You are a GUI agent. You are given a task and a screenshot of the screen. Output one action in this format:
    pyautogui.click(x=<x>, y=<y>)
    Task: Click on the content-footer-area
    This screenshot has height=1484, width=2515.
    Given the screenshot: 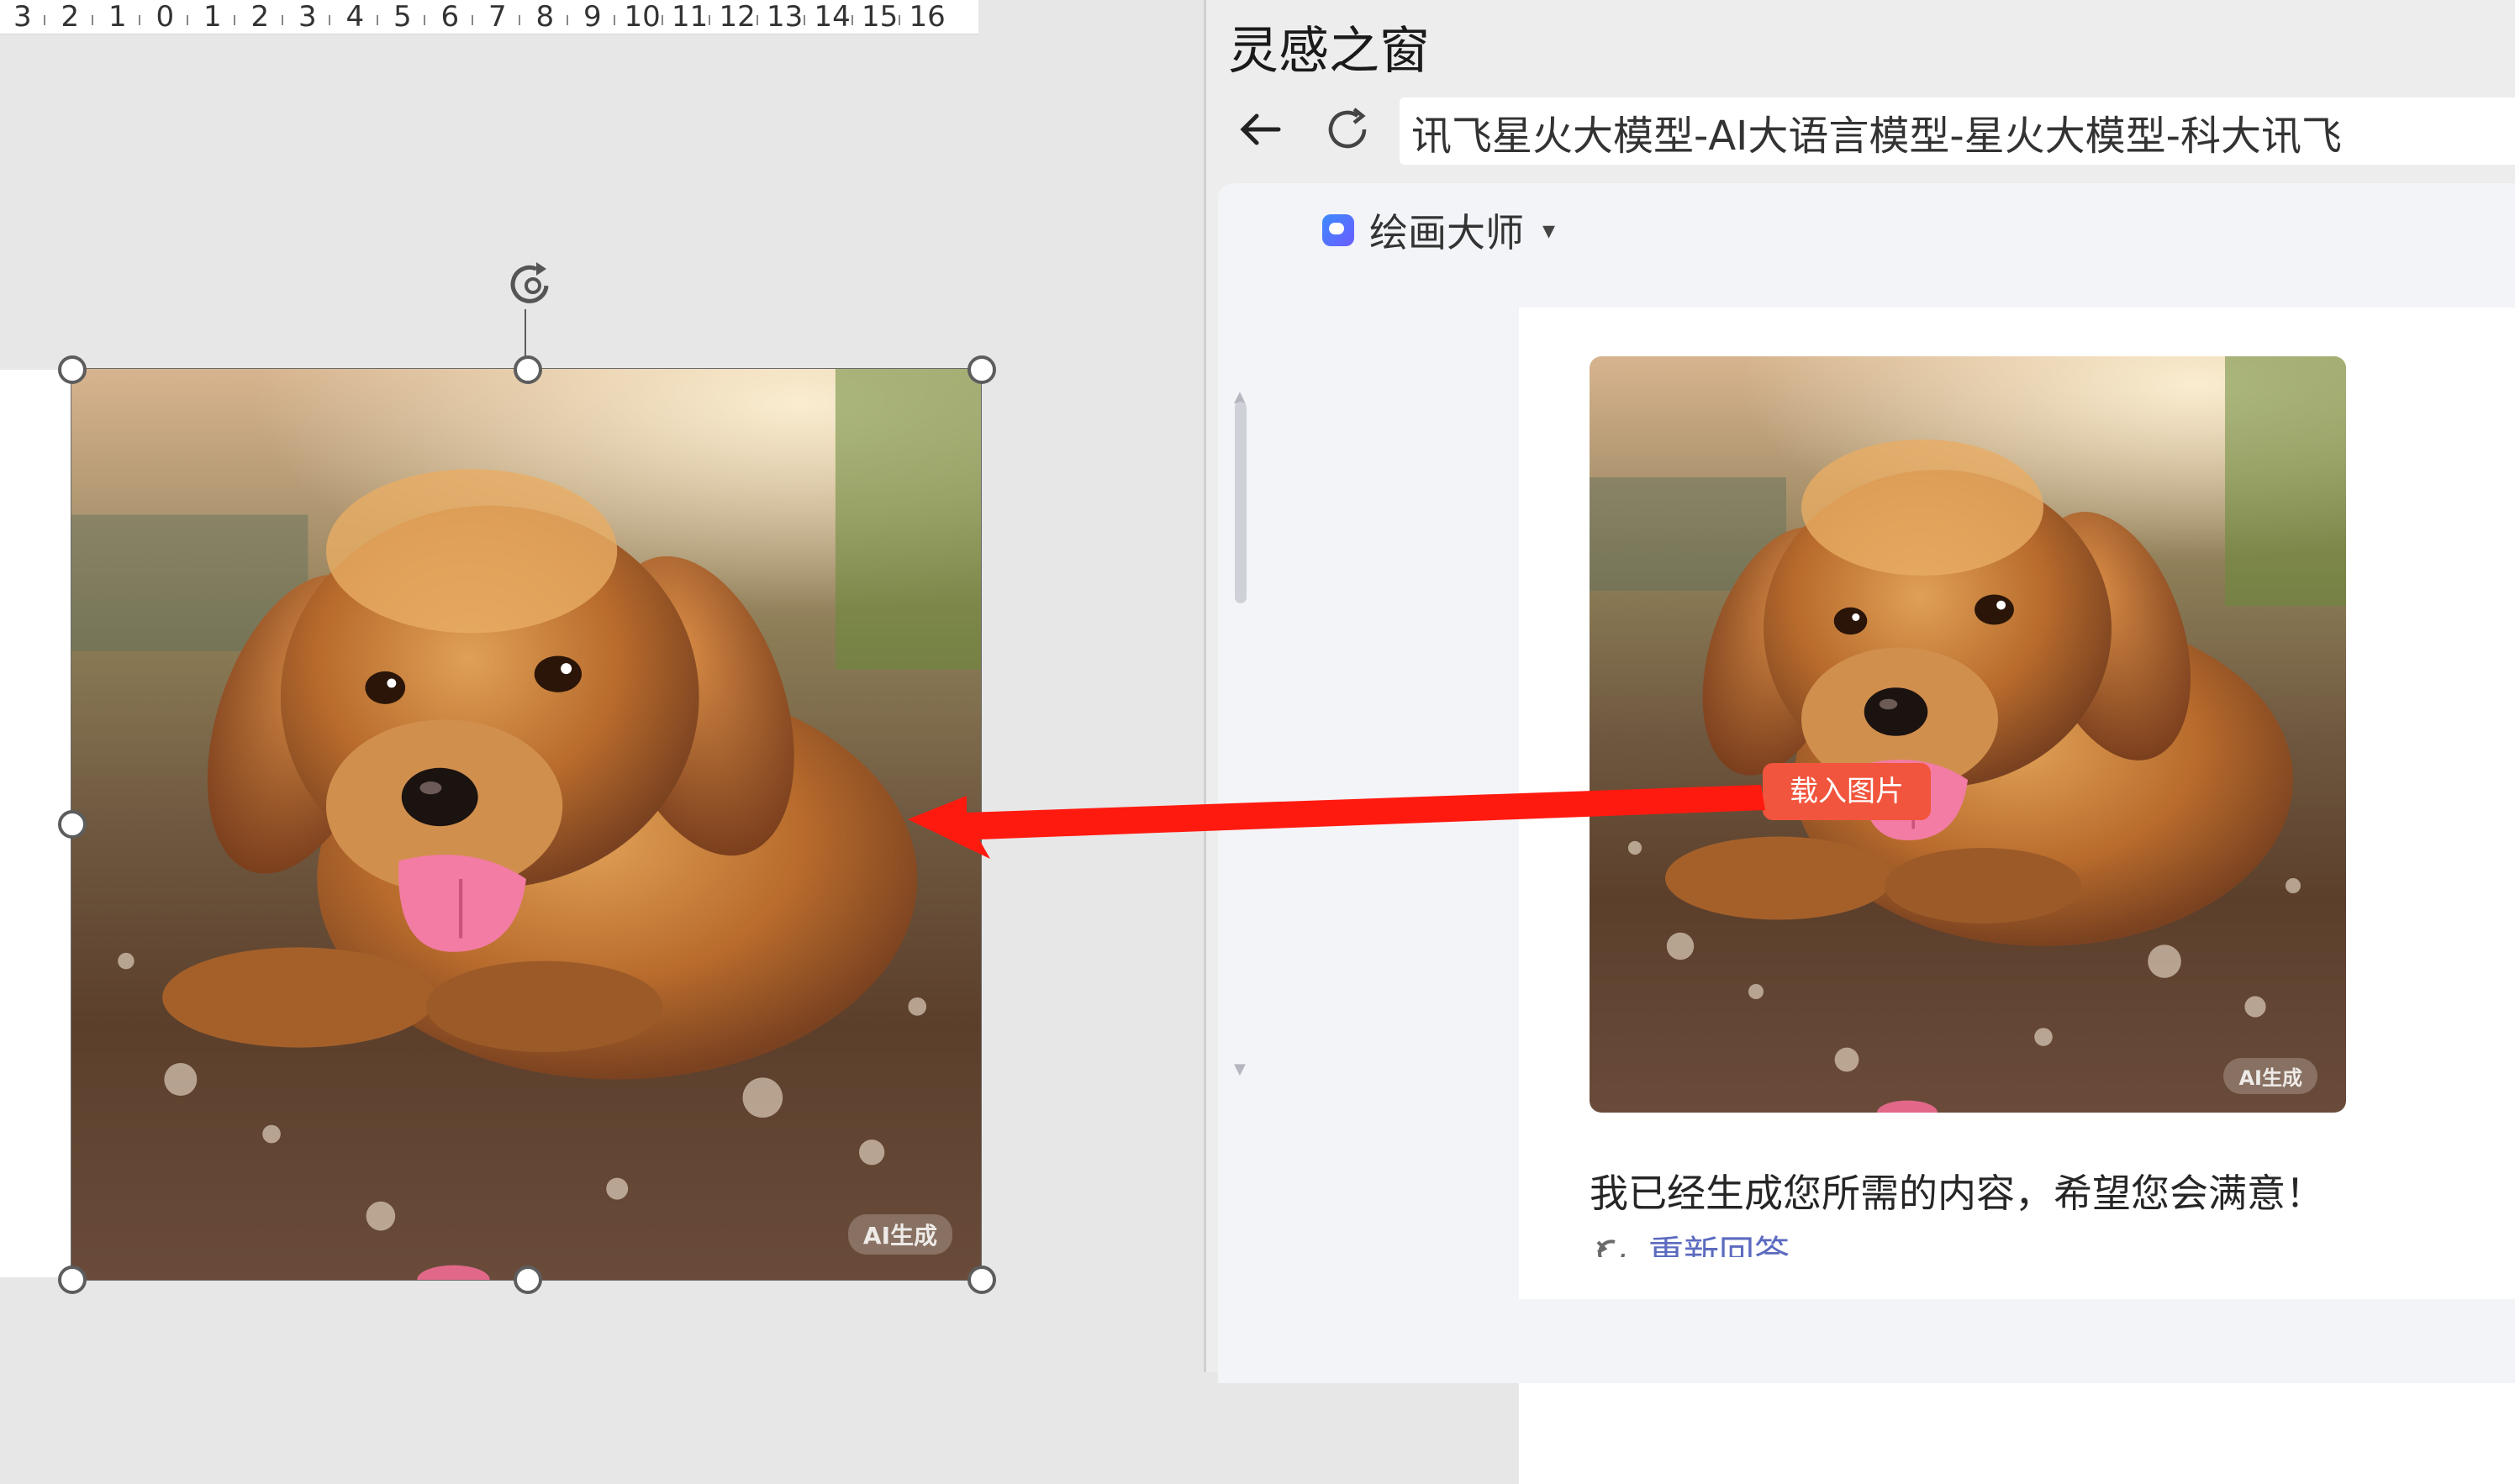 What is the action you would take?
    pyautogui.click(x=1866, y=1341)
    